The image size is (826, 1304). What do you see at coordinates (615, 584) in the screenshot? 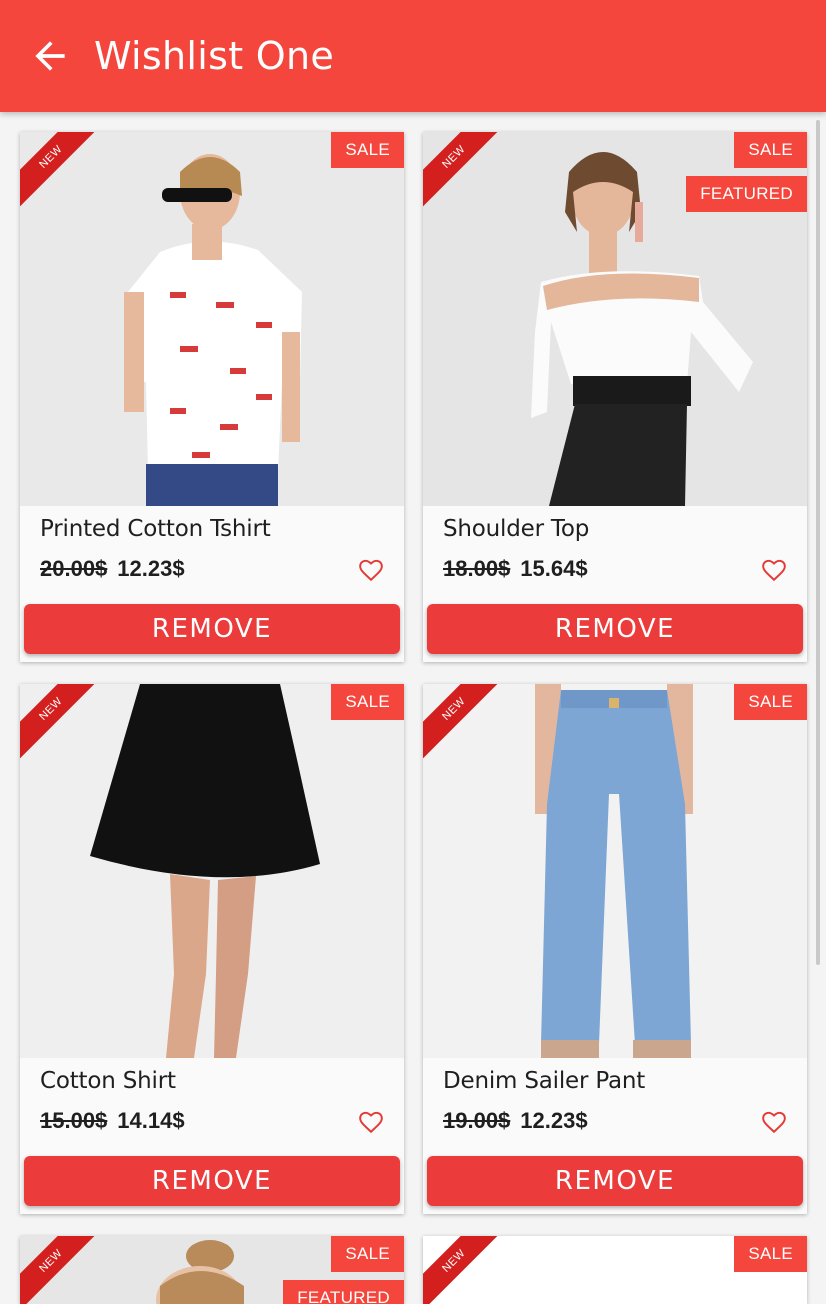
I see `product-info: Shoulder Top 18.00$ 15.64$ REMOVE` at bounding box center [615, 584].